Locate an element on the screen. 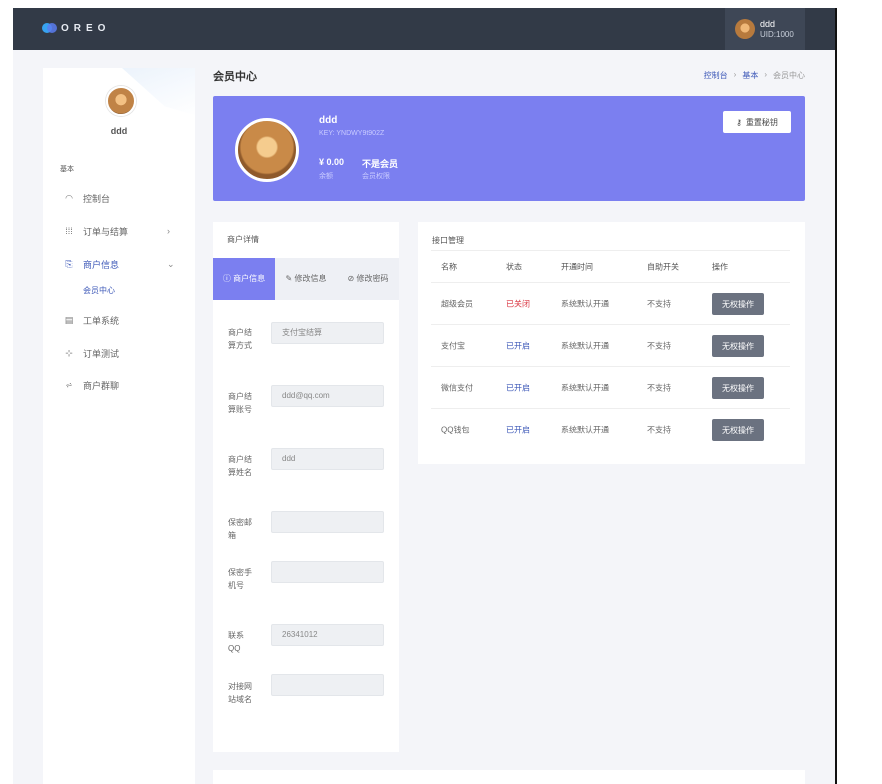 The height and width of the screenshot is (784, 882). edit-icon: ✎ is located at coordinates (290, 278).